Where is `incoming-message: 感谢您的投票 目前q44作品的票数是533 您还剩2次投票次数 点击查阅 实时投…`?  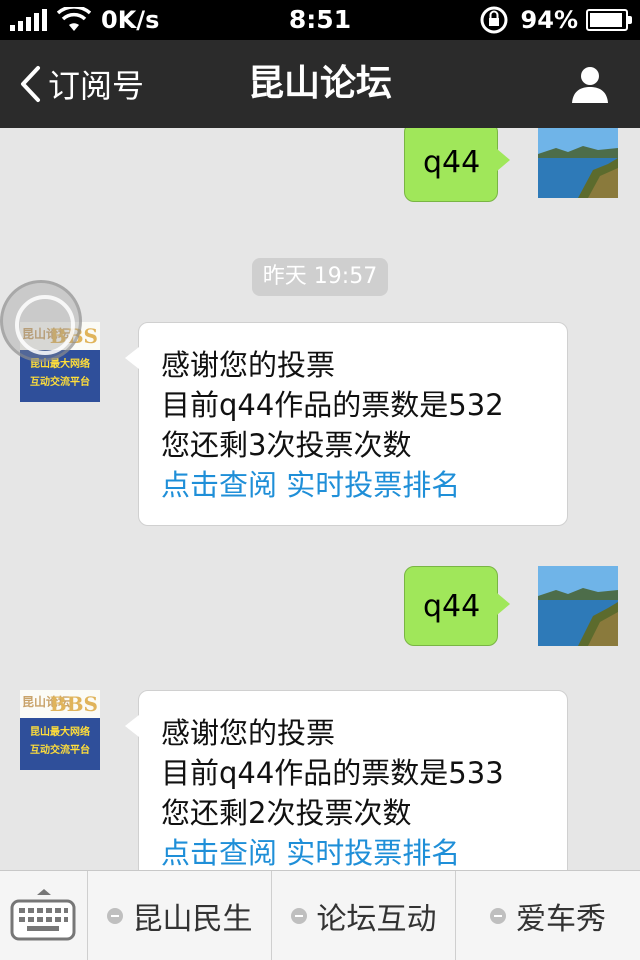
incoming-message: 感谢您的投票 目前q44作品的票数是533 您还剩2次投票次数 点击查阅 实时投… is located at coordinates (346, 780).